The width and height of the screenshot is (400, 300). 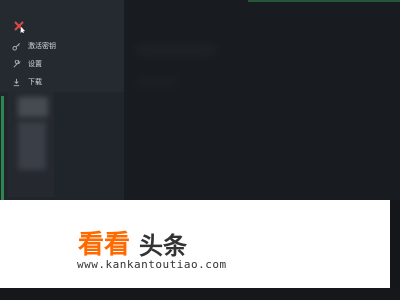 I want to click on watermark-logo: 看看 头条, so click(x=132, y=244).